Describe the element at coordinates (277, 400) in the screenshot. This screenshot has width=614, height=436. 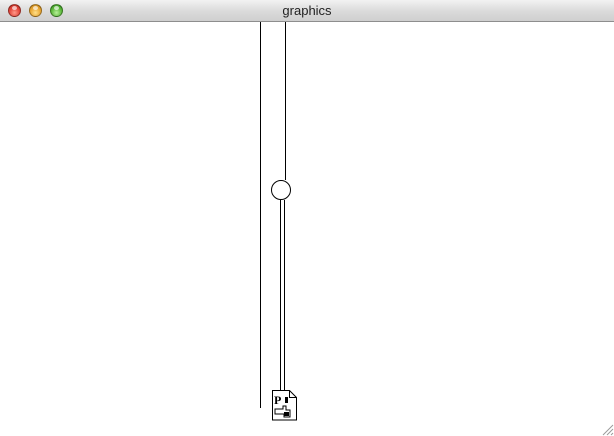
I see `document-letter: P` at that location.